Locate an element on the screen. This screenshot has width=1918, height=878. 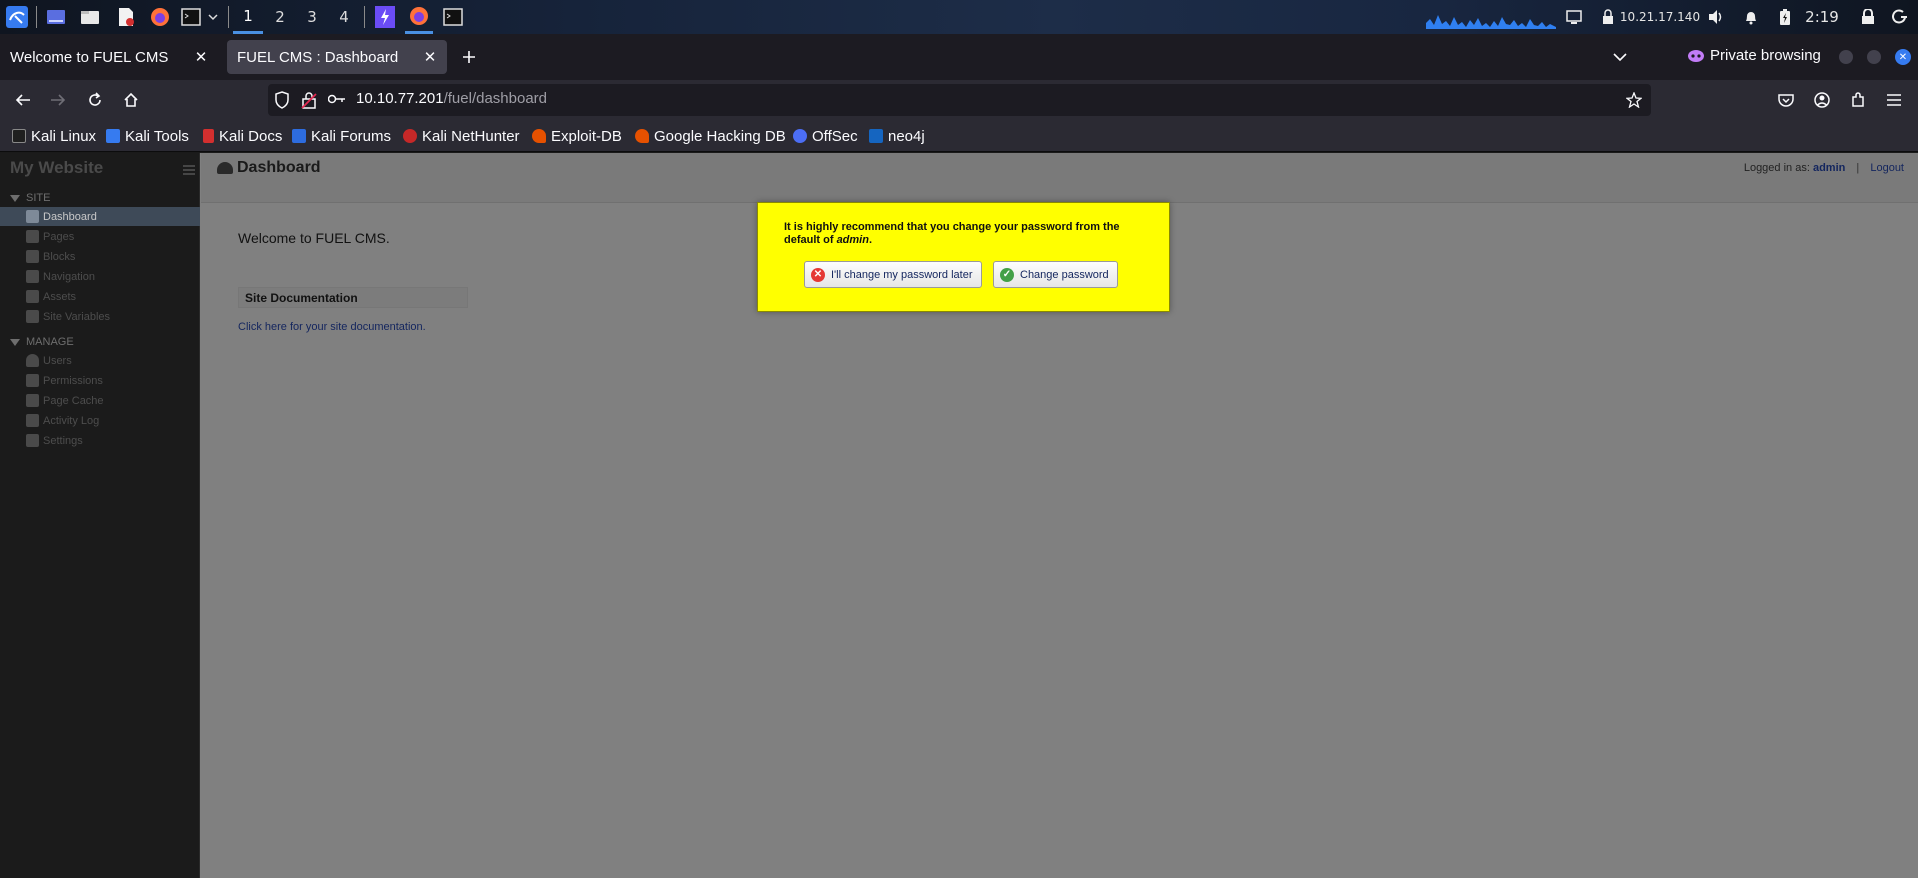
bookmark-label: Google Hacking DB is located at coordinates (720, 136).